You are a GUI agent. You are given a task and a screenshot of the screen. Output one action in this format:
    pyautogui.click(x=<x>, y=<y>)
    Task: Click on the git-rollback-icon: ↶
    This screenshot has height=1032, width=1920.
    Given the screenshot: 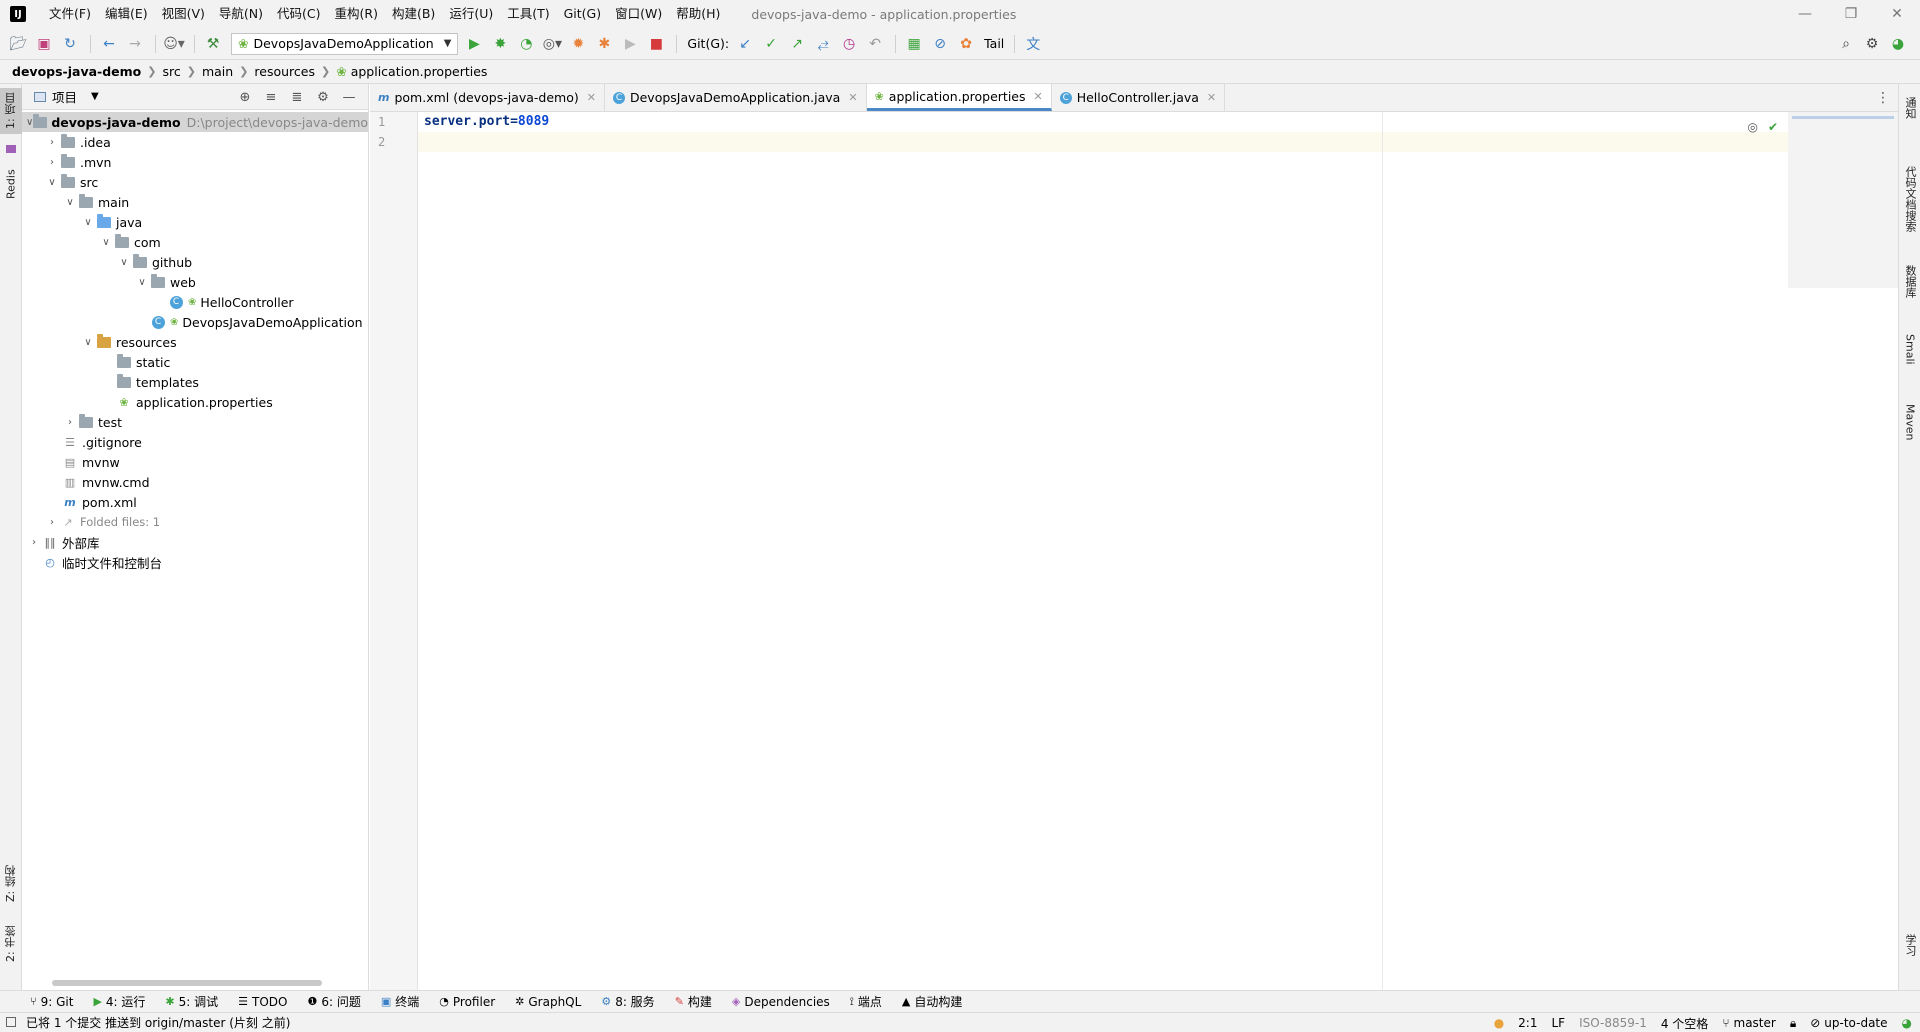 What is the action you would take?
    pyautogui.click(x=875, y=44)
    